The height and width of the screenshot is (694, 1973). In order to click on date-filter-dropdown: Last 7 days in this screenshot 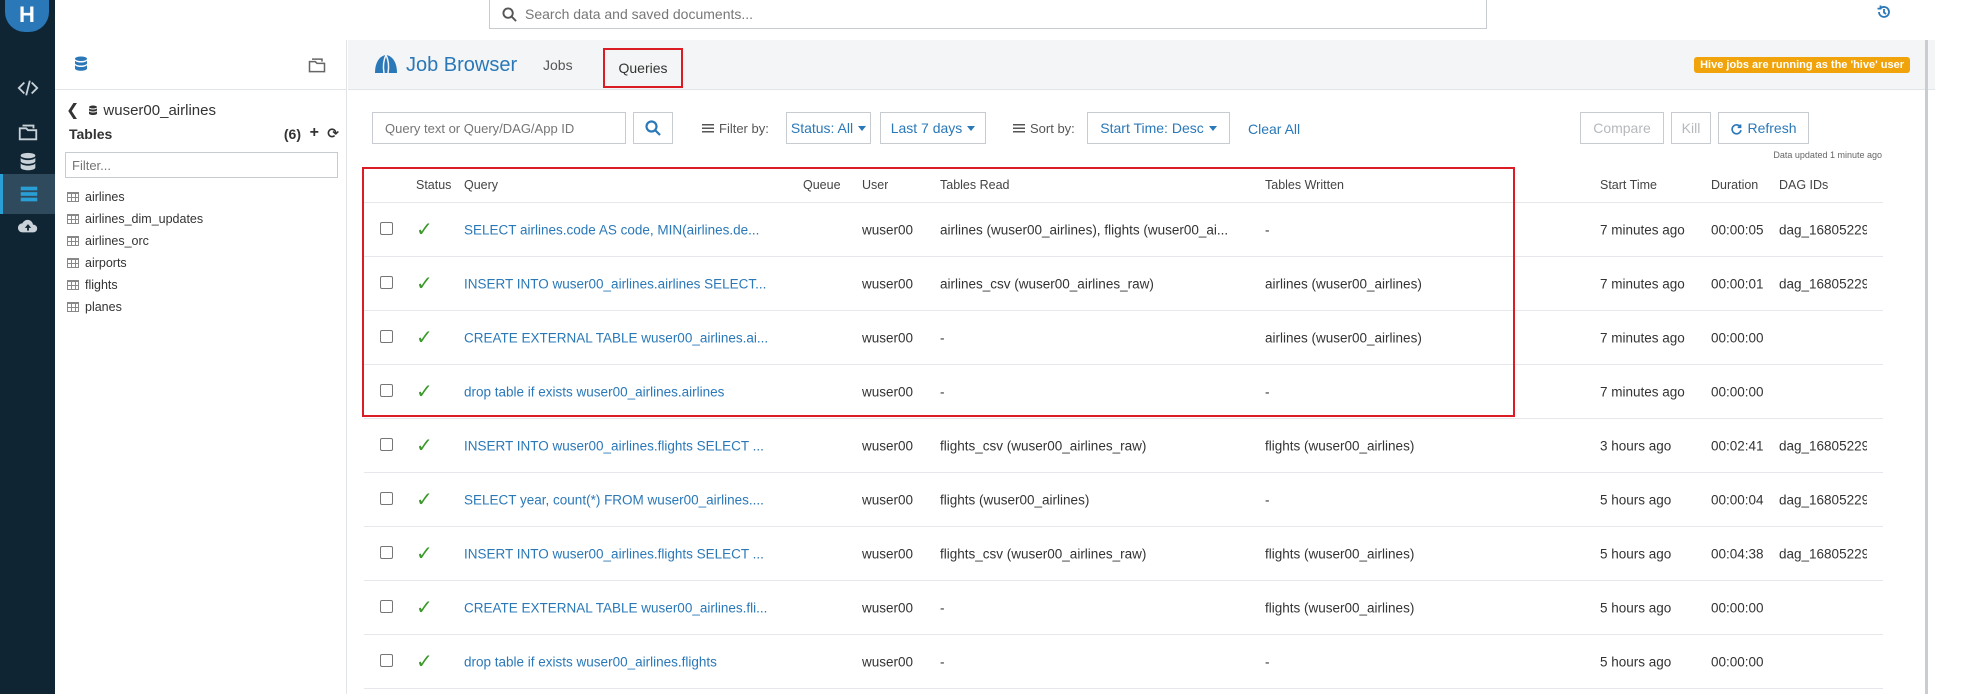, I will do `click(933, 128)`.